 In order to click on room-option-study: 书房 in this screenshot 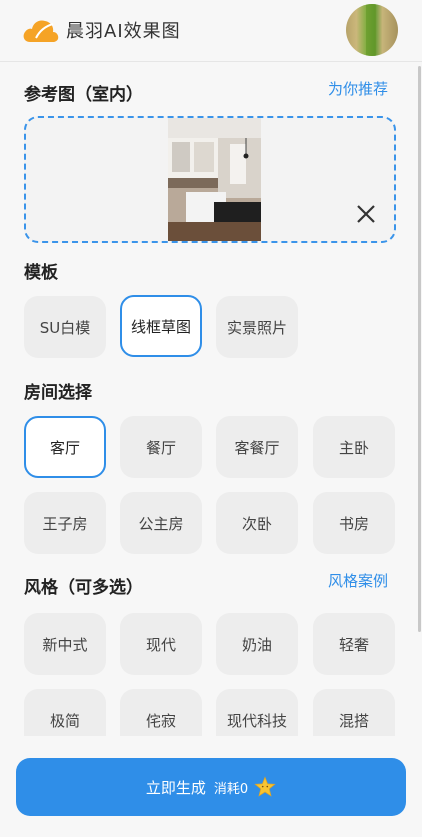, I will do `click(354, 523)`.